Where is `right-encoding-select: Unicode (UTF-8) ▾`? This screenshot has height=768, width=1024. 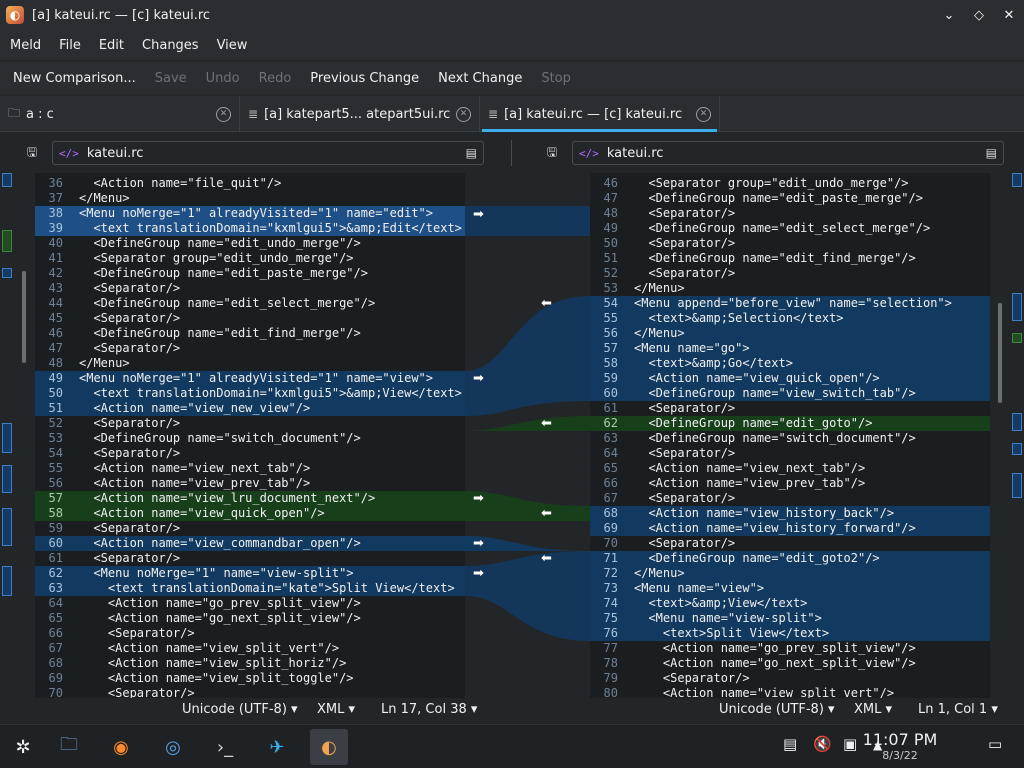 right-encoding-select: Unicode (UTF-8) ▾ is located at coordinates (777, 709).